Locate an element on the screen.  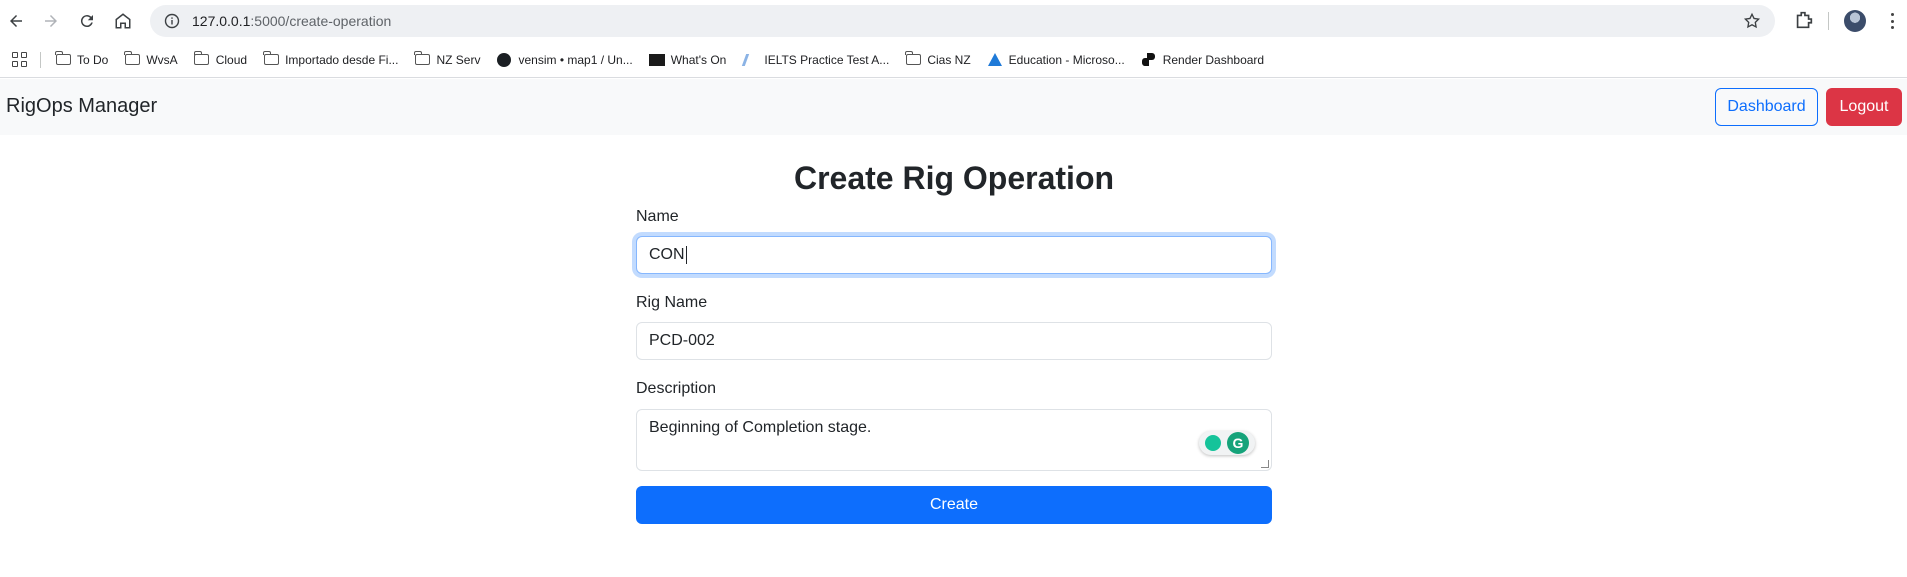
name-input: CON is located at coordinates (954, 255).